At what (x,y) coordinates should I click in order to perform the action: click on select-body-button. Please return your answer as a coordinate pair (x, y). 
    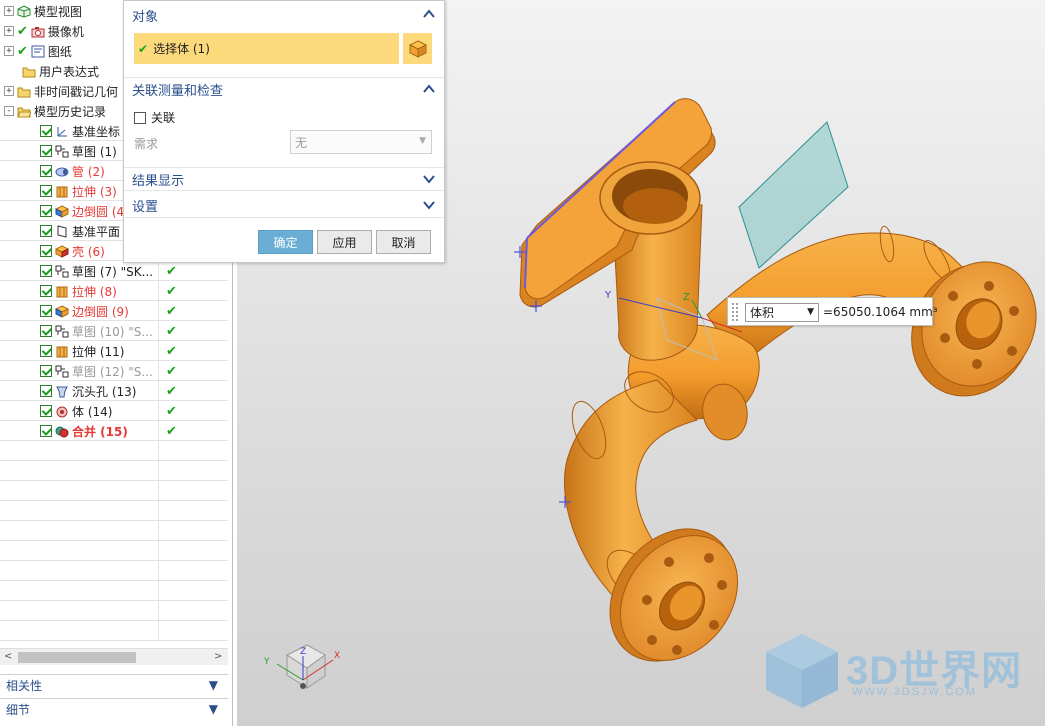
    Looking at the image, I should click on (416, 48).